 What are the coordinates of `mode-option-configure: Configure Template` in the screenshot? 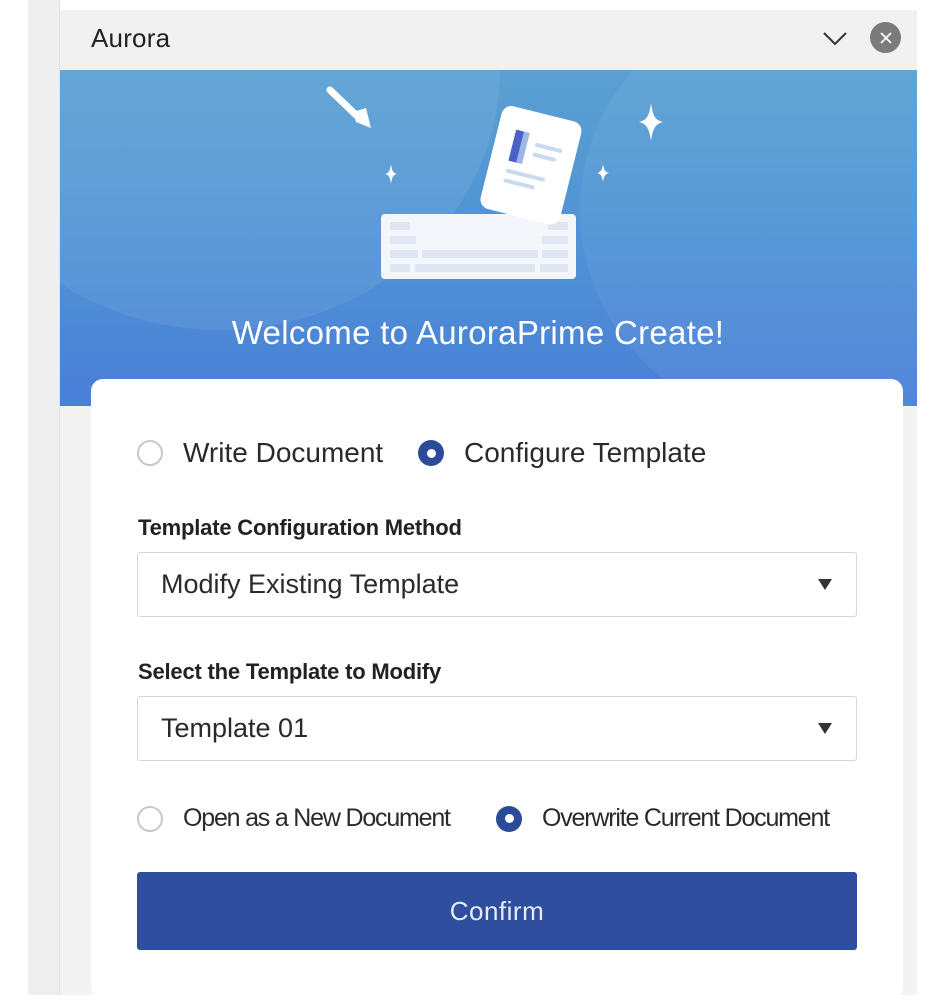 It's located at (562, 453).